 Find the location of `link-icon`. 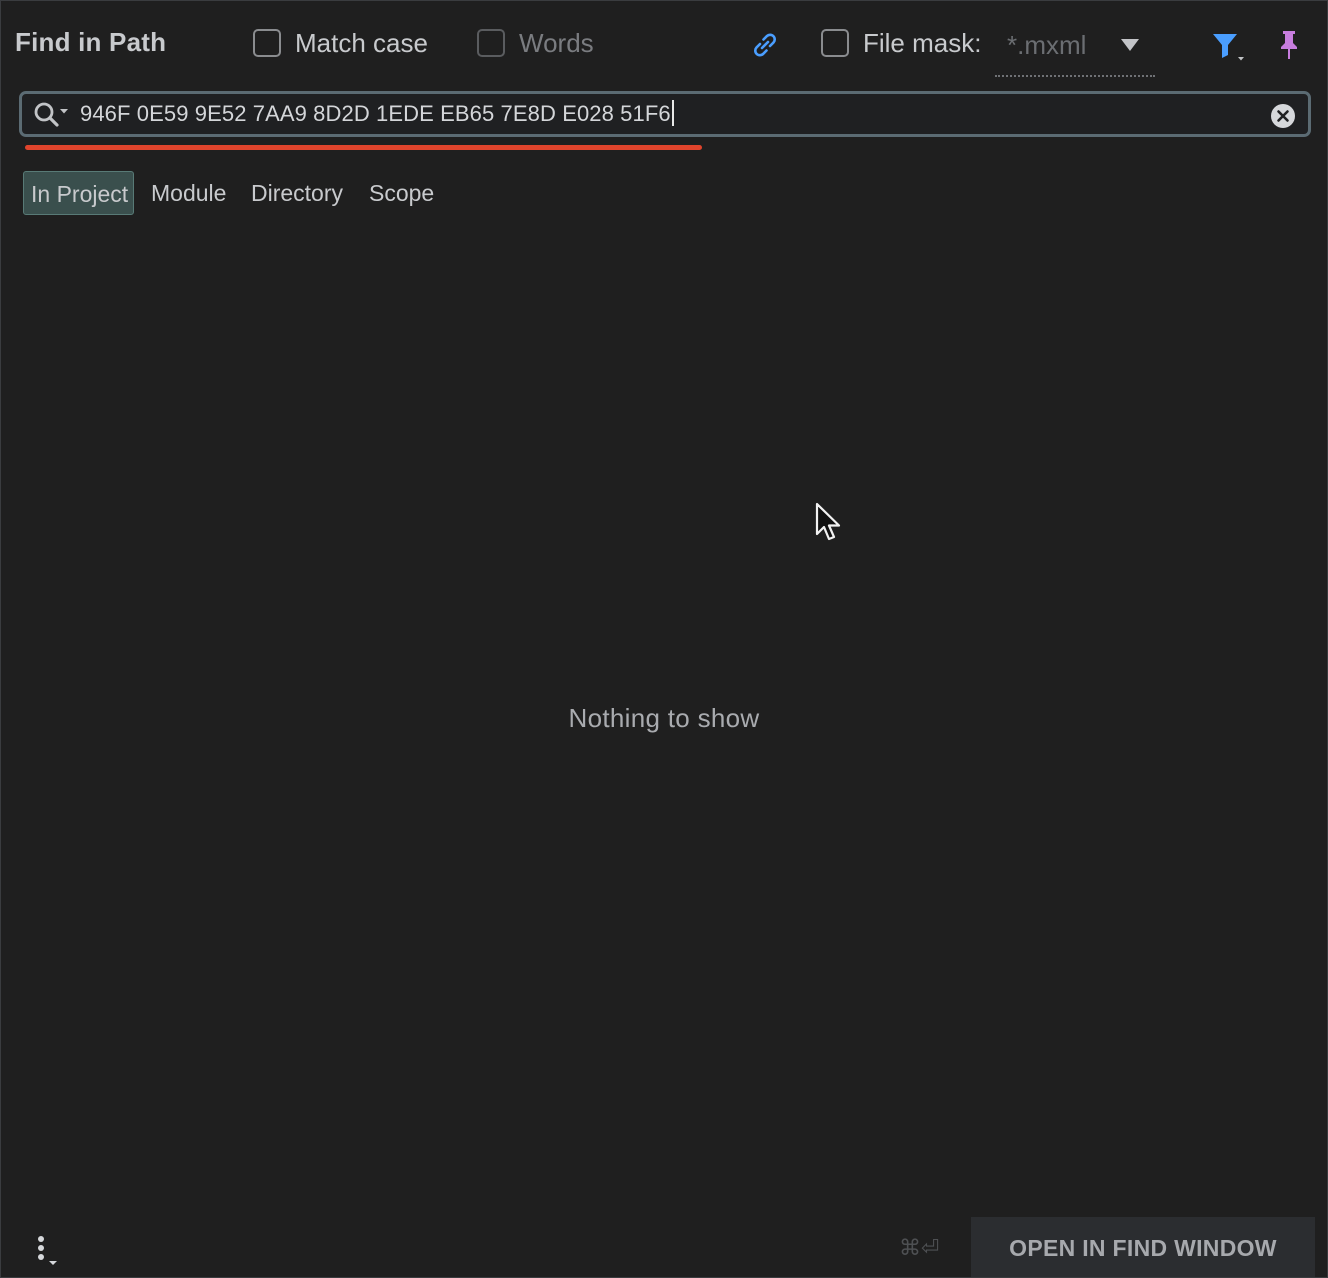

link-icon is located at coordinates (765, 45).